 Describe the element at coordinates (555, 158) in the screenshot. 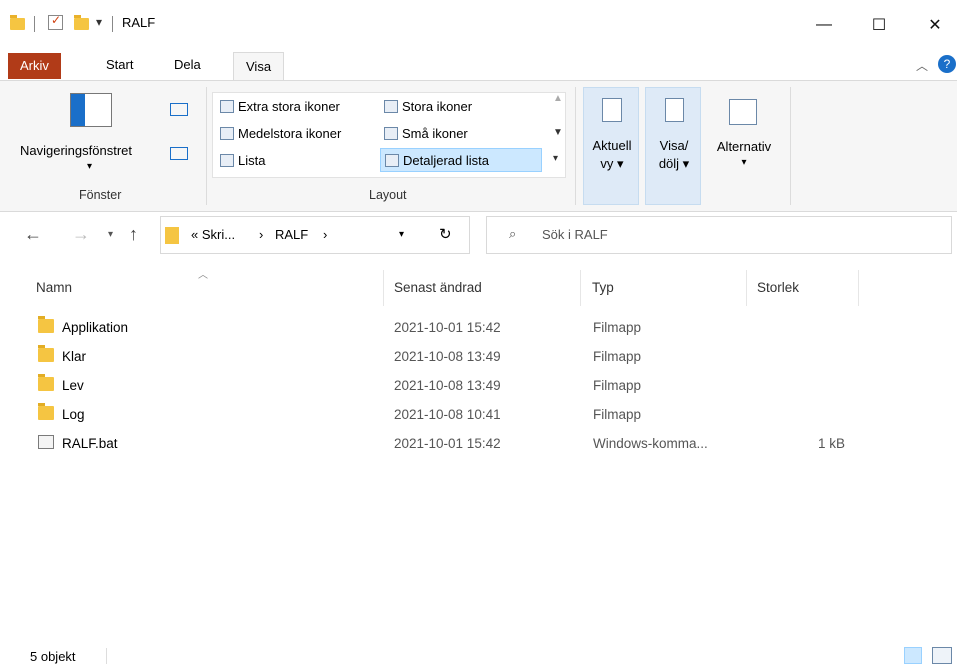

I see `gallery-expand-icon: ▾` at that location.